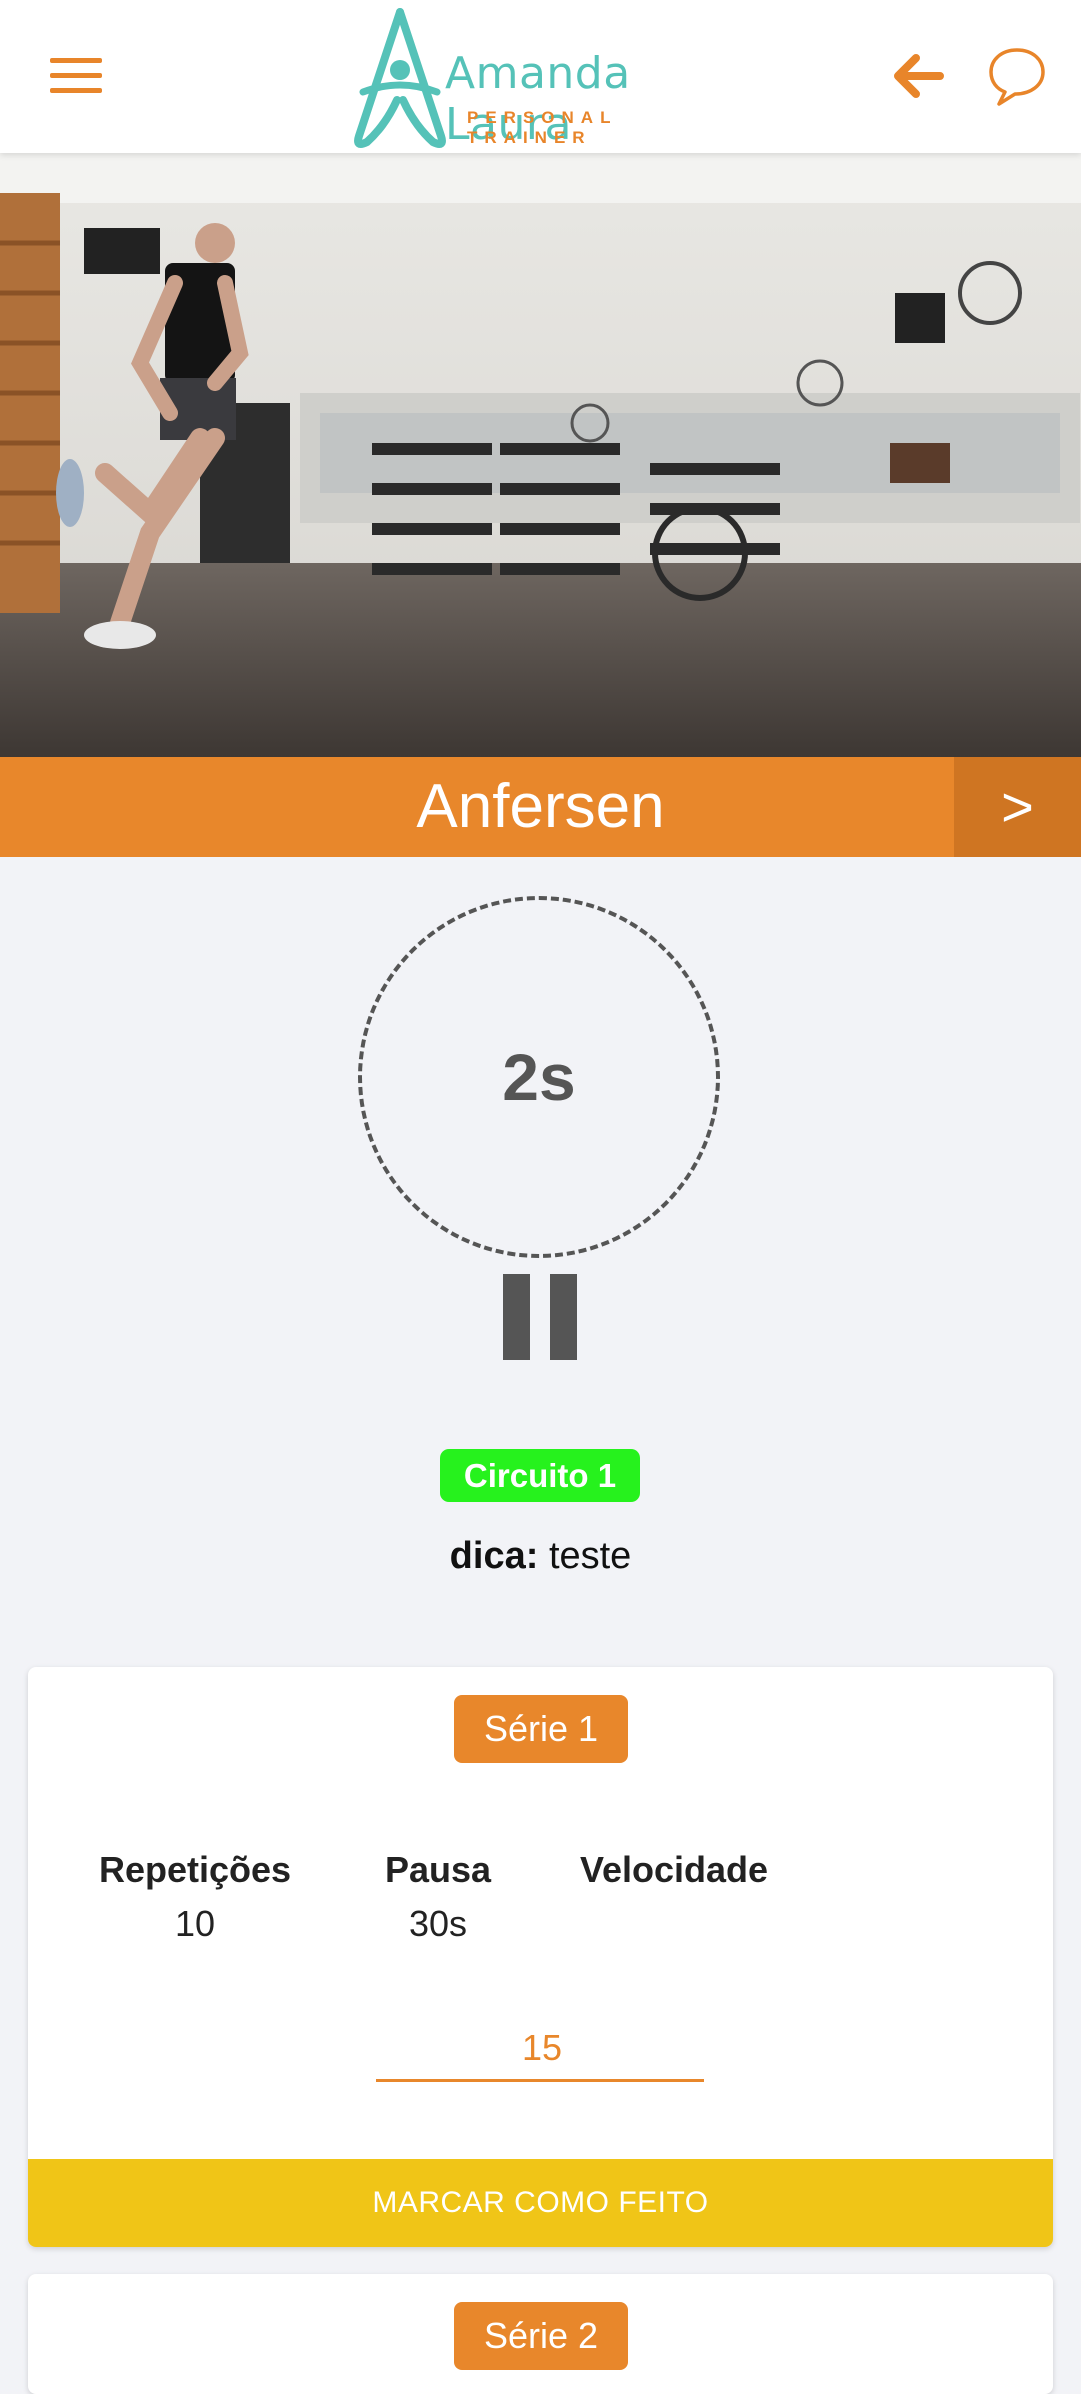  I want to click on tip-text: teste, so click(590, 1556).